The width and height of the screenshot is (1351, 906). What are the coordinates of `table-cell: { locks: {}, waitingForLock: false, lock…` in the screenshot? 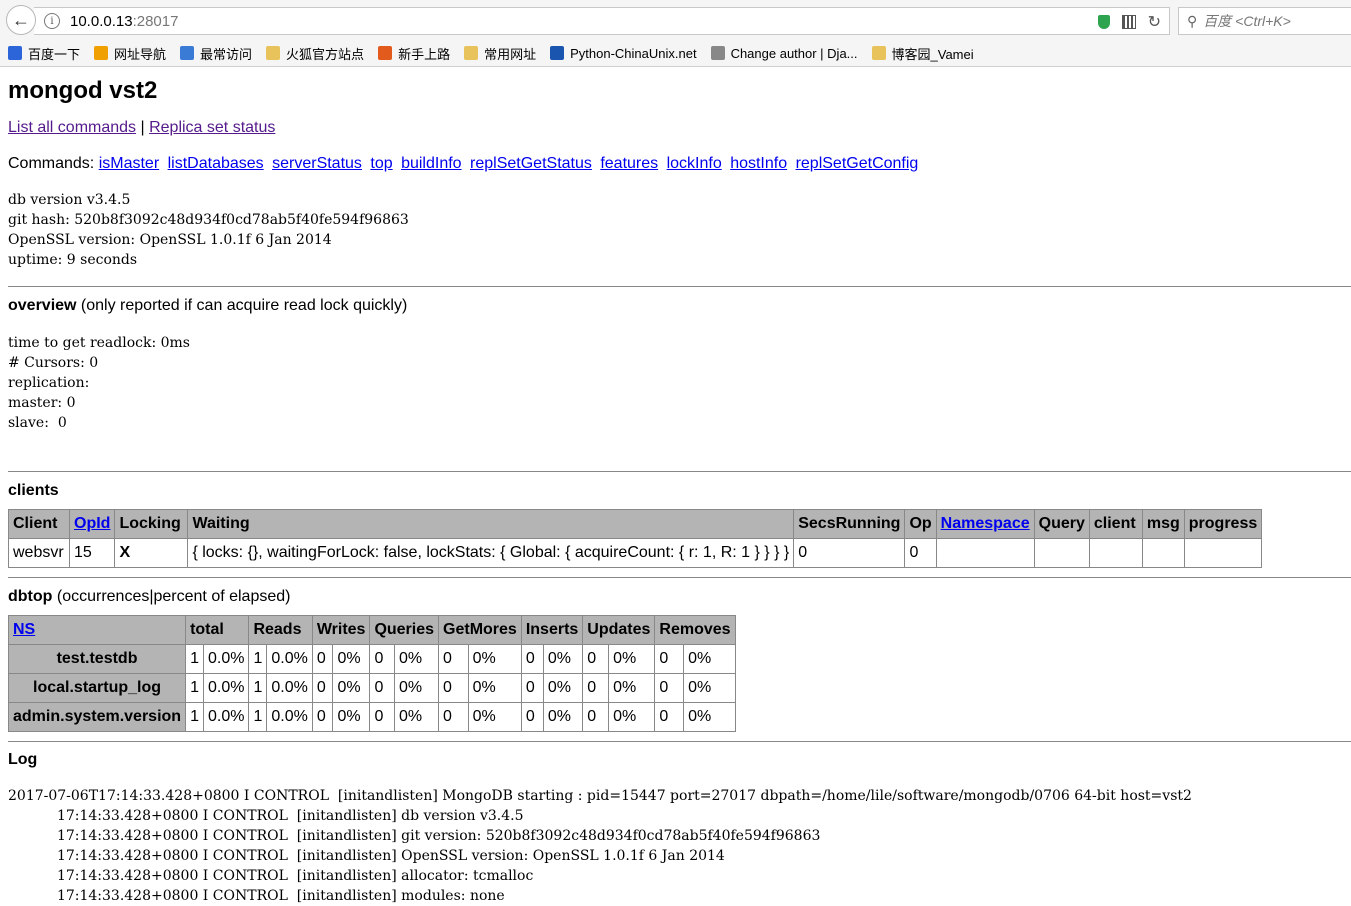 It's located at (491, 553).